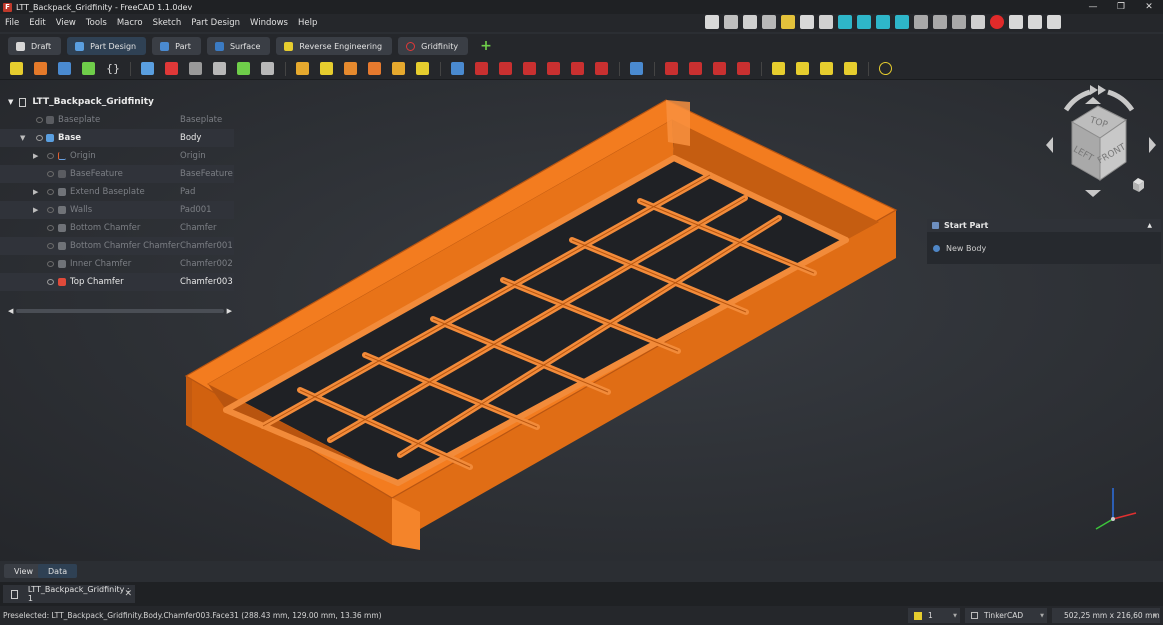  I want to click on tree-row-baseplate: Baseplate Baseplate, so click(117, 120).